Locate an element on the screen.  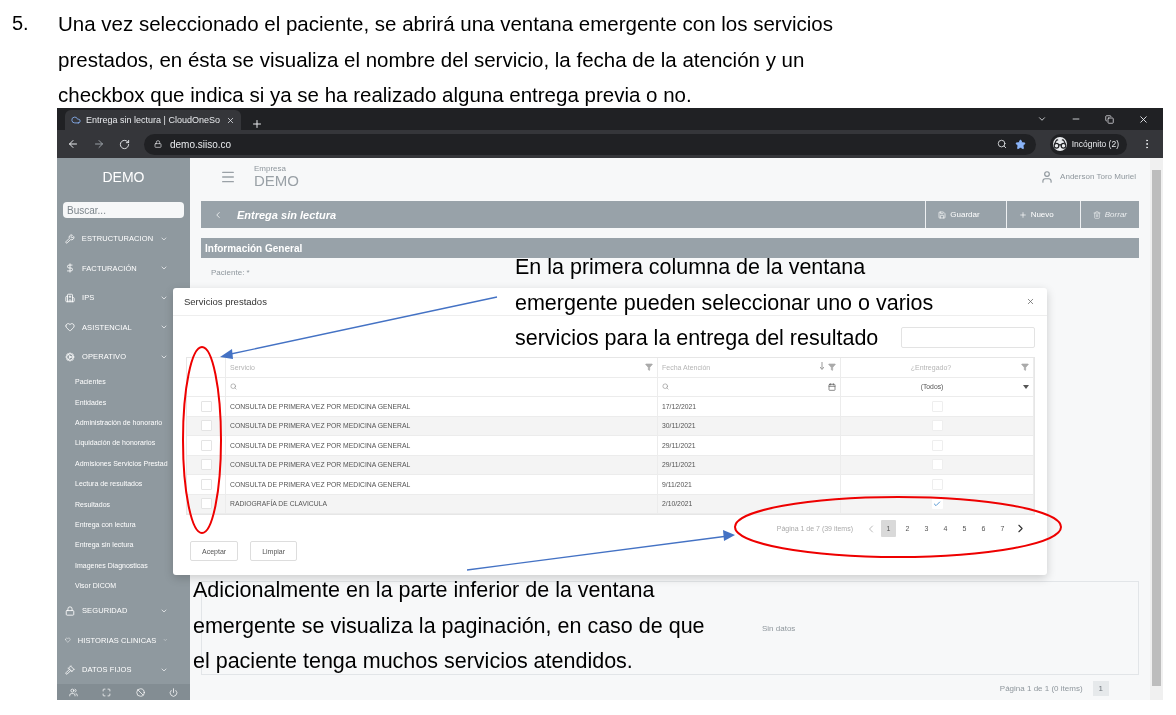
chevron-icon is located at coordinates (164, 238).